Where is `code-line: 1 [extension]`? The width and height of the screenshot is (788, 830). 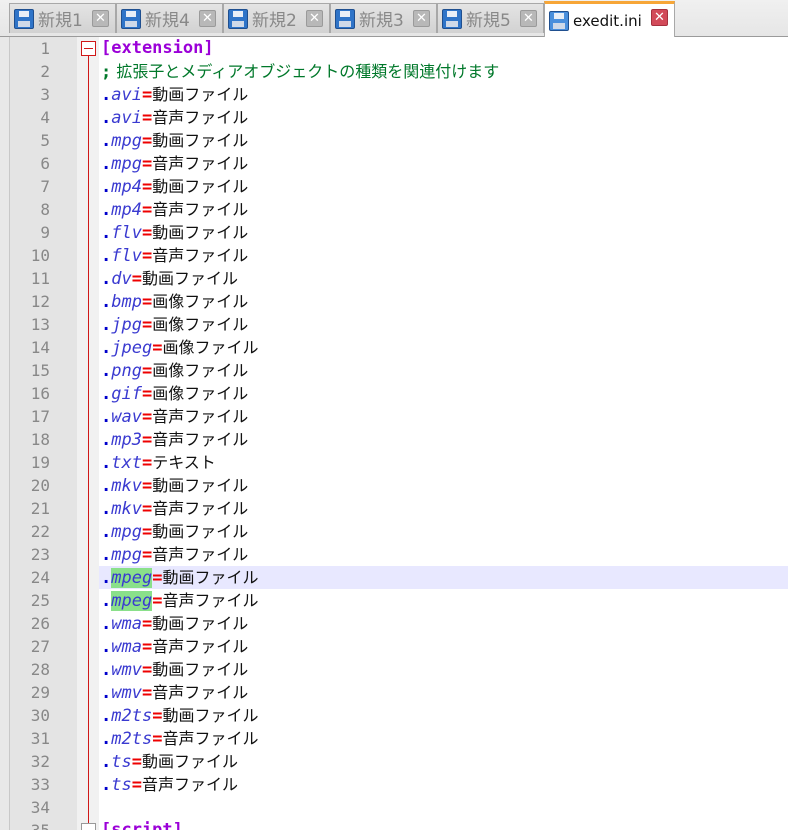
code-line: 1 [extension] is located at coordinates (394, 48).